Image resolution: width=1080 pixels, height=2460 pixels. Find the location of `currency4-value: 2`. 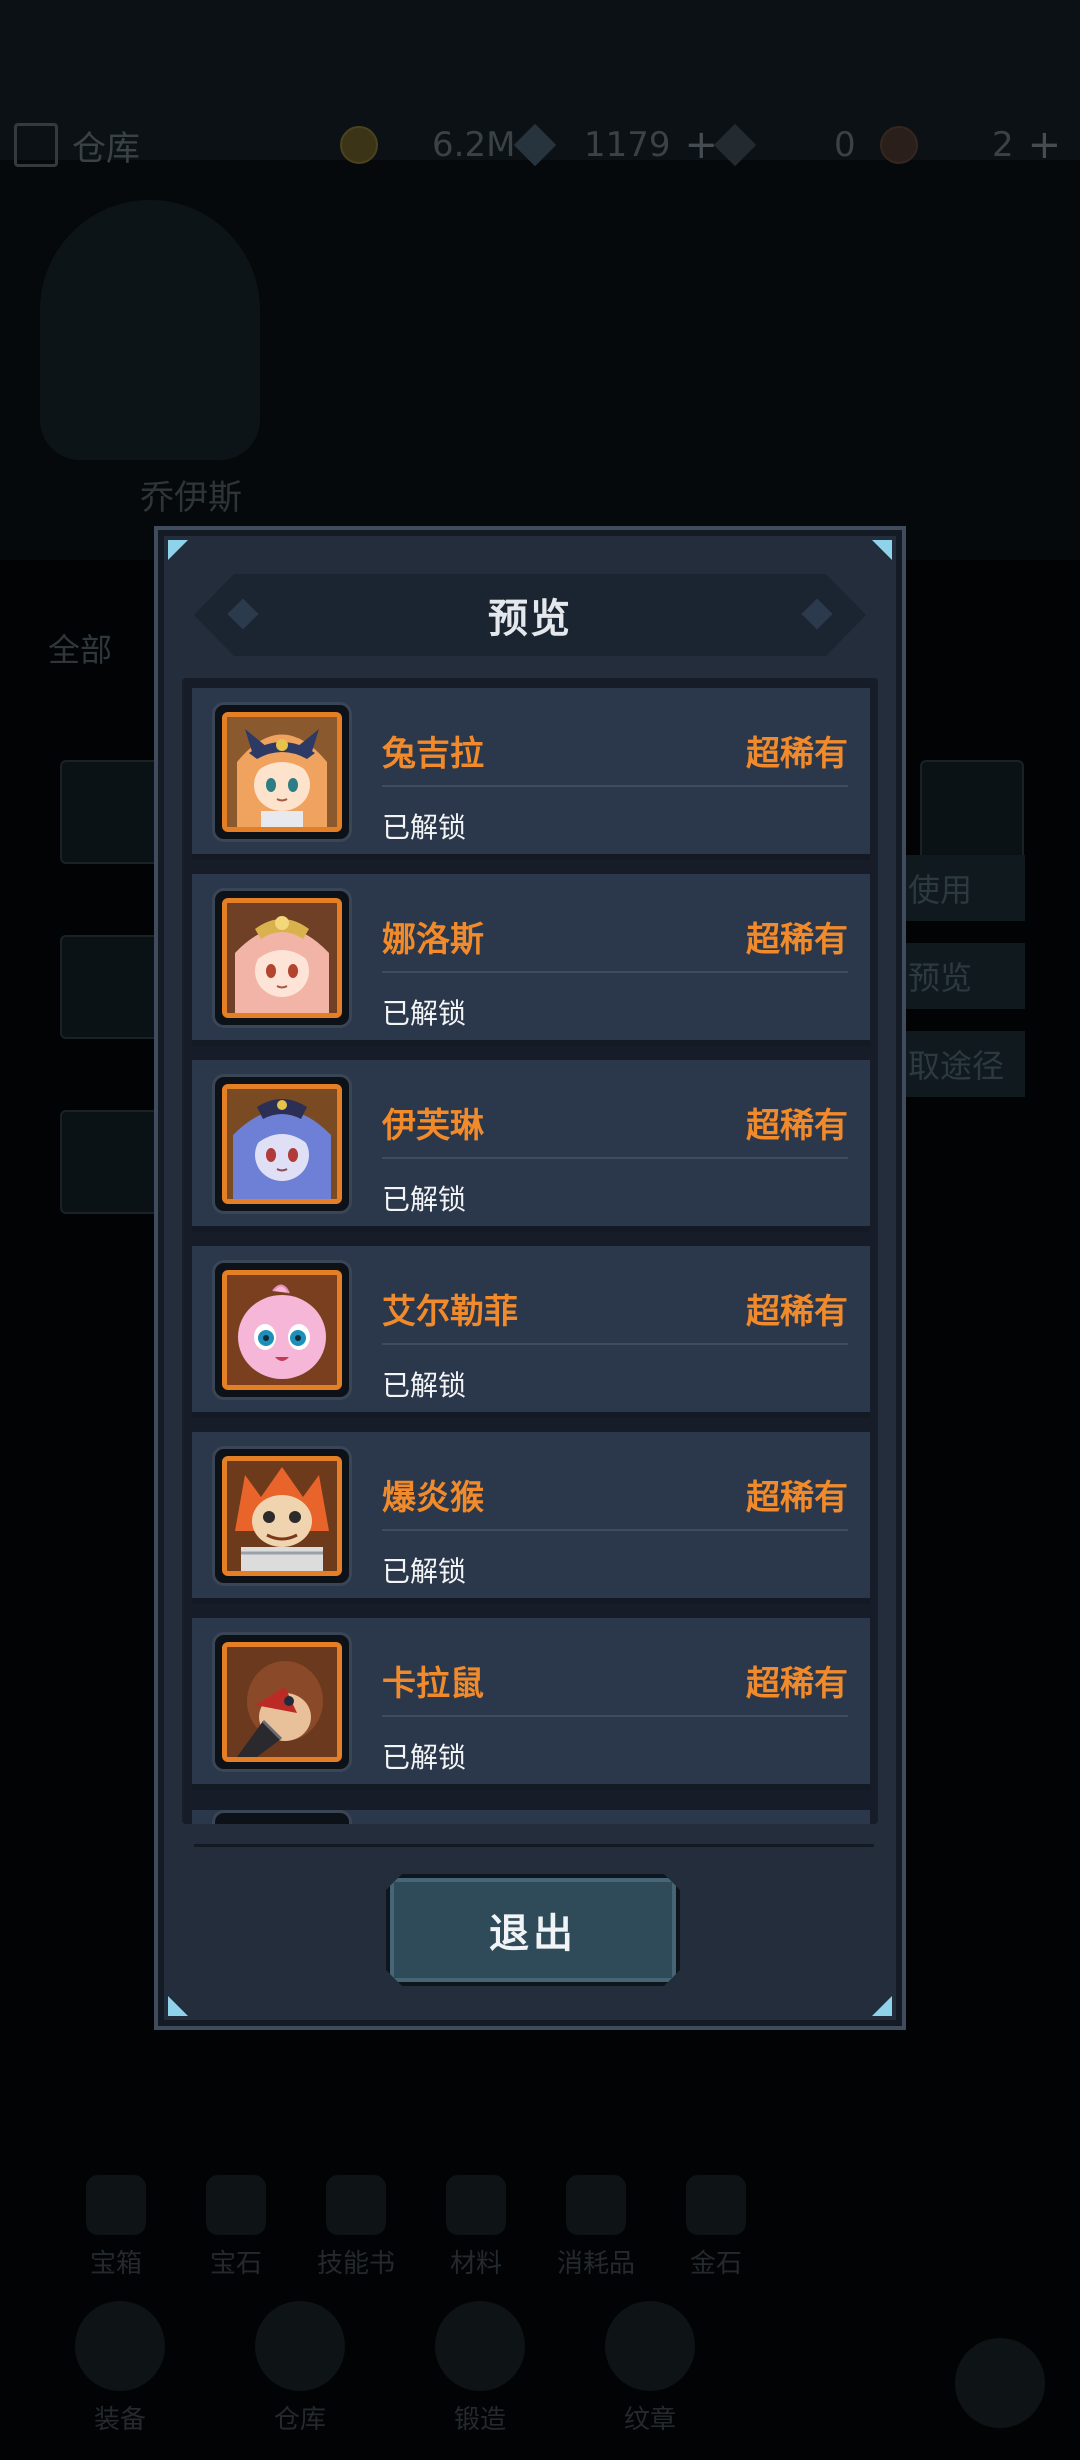

currency4-value: 2 is located at coordinates (1003, 145).